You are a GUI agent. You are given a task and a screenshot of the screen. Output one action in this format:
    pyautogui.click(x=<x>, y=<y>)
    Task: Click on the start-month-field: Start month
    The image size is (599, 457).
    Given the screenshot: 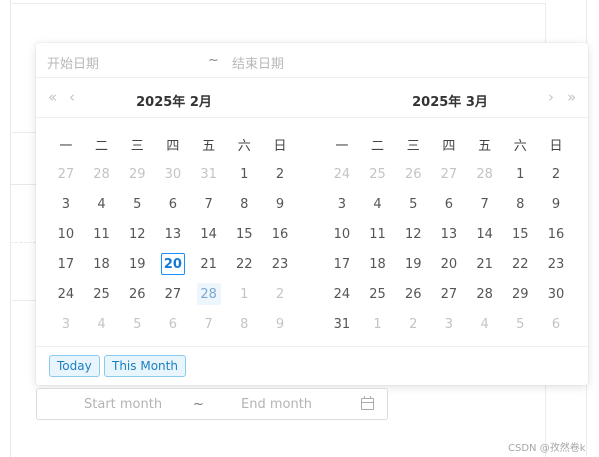 What is the action you would take?
    pyautogui.click(x=123, y=404)
    